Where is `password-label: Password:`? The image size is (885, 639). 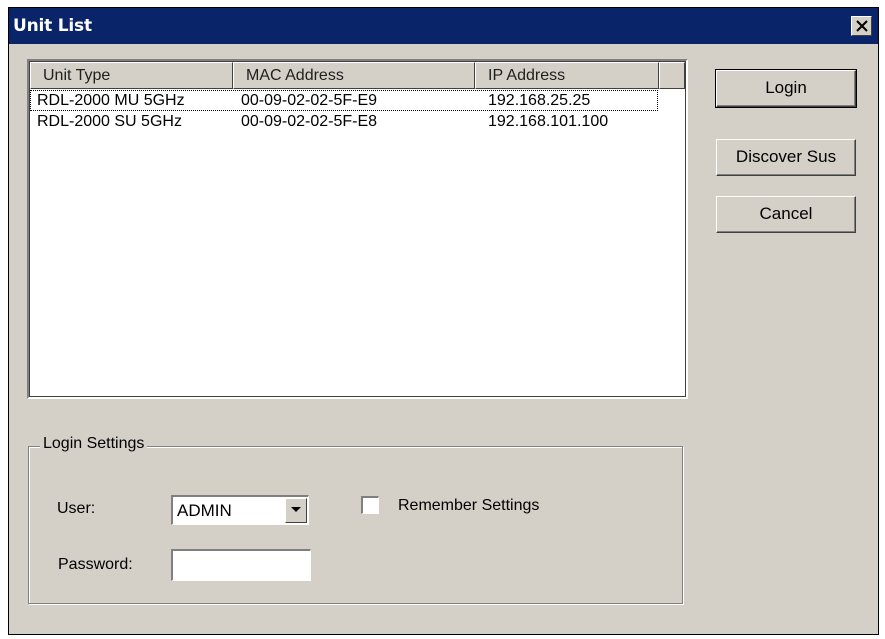 password-label: Password: is located at coordinates (95, 564).